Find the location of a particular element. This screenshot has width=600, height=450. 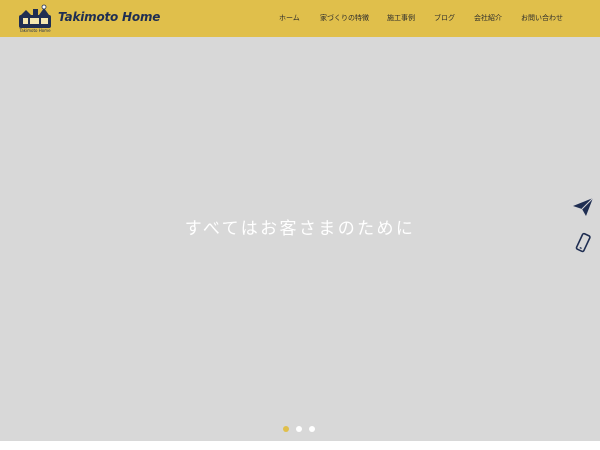

page-bottom is located at coordinates (300, 445).